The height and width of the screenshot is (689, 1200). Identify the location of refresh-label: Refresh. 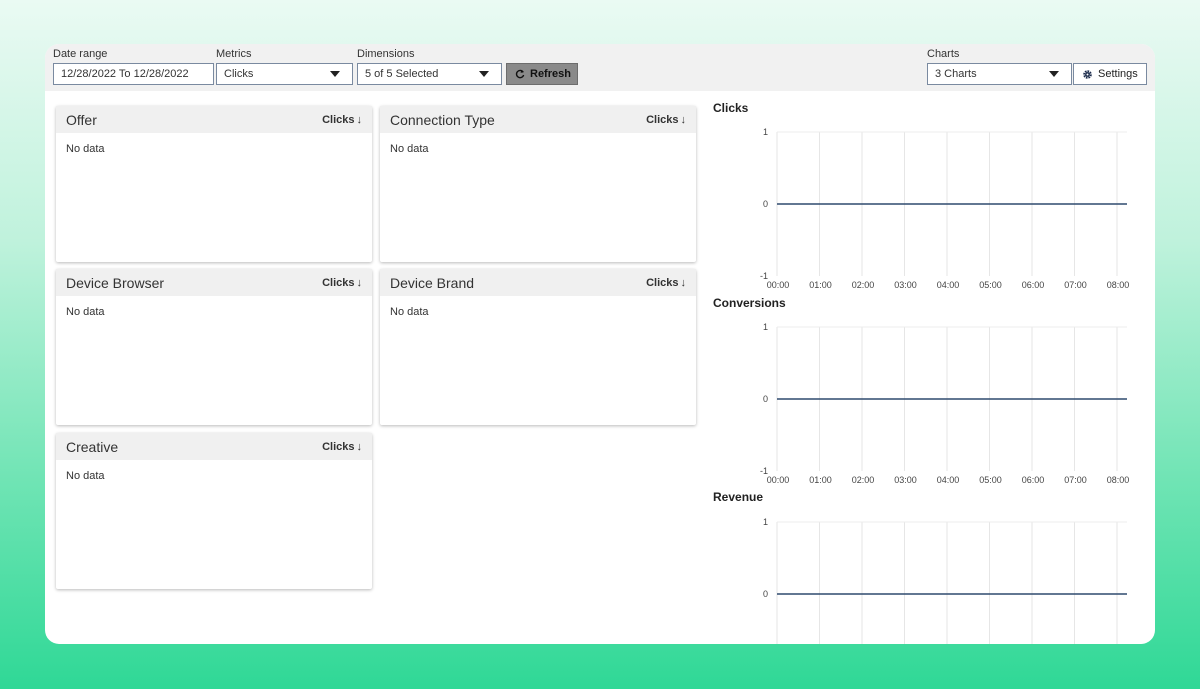
(550, 74).